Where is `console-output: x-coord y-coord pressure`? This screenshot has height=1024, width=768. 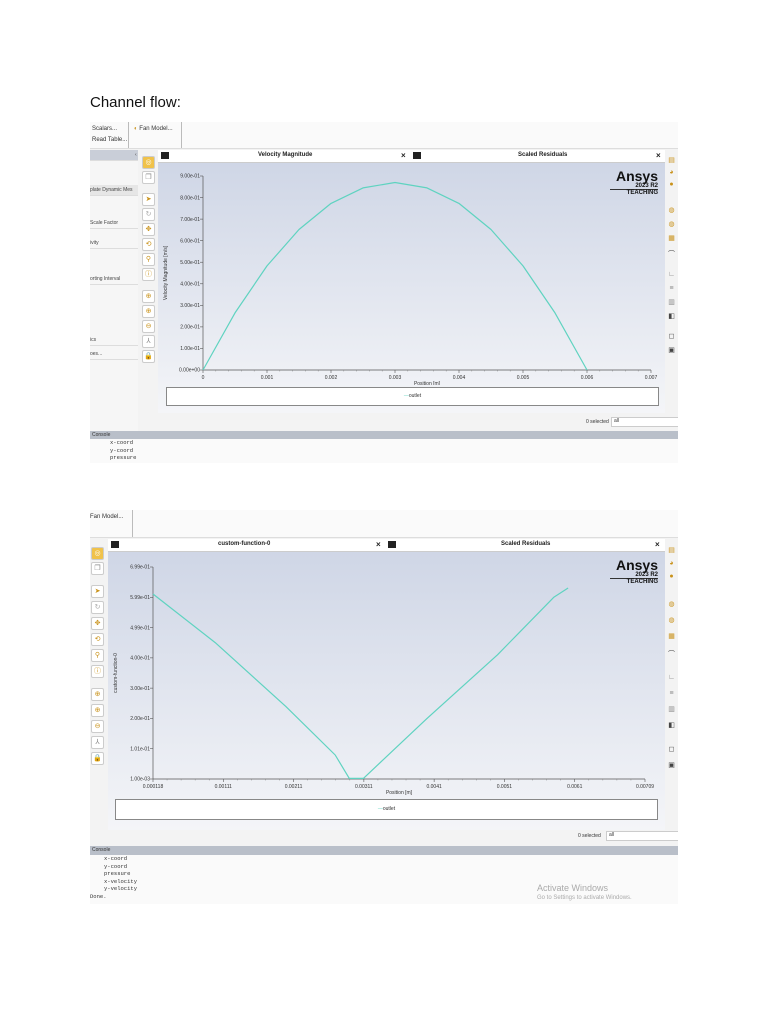
console-output: x-coord y-coord pressure is located at coordinates (384, 451).